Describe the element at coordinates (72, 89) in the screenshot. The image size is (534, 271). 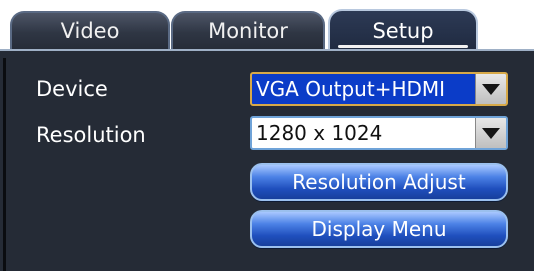
I see `device-label: Device` at that location.